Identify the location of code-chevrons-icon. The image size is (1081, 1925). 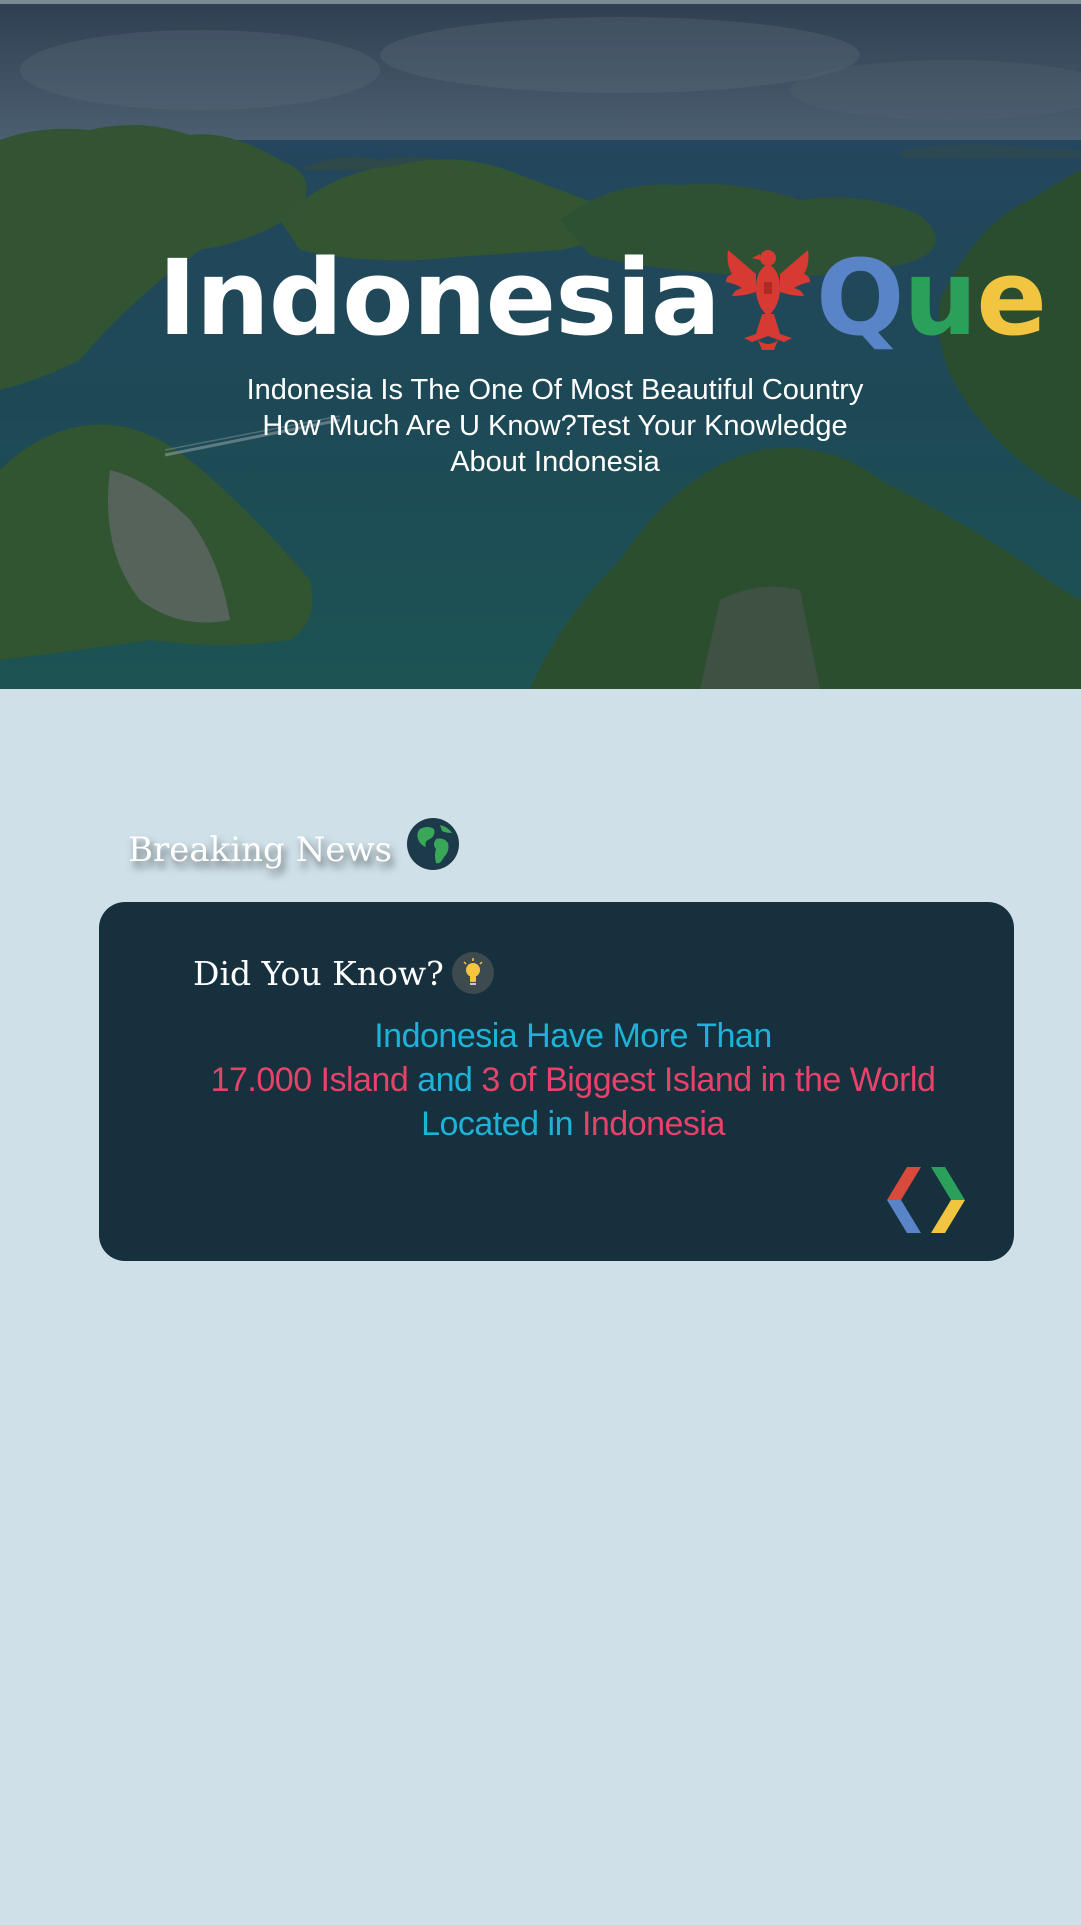
(926, 1200).